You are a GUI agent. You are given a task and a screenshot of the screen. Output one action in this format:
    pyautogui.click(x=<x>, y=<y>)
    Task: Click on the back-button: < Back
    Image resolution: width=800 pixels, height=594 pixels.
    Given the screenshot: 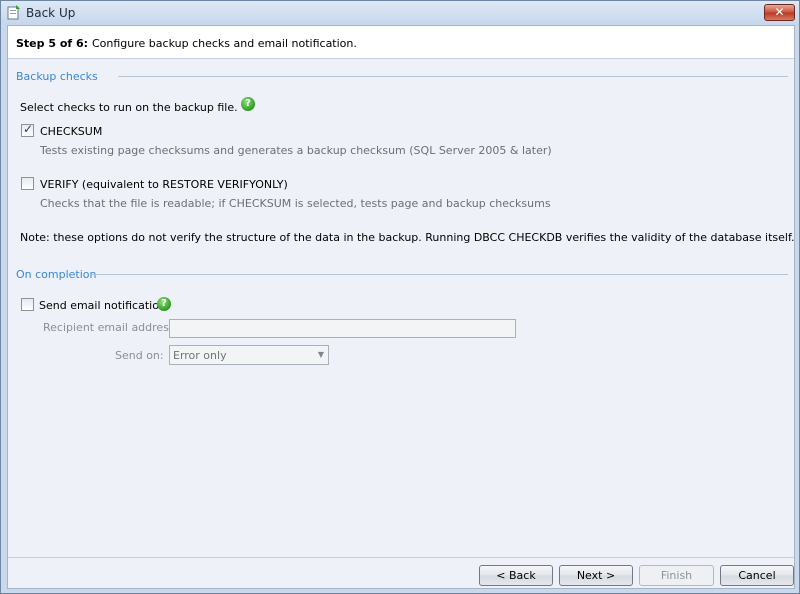 What is the action you would take?
    pyautogui.click(x=516, y=575)
    